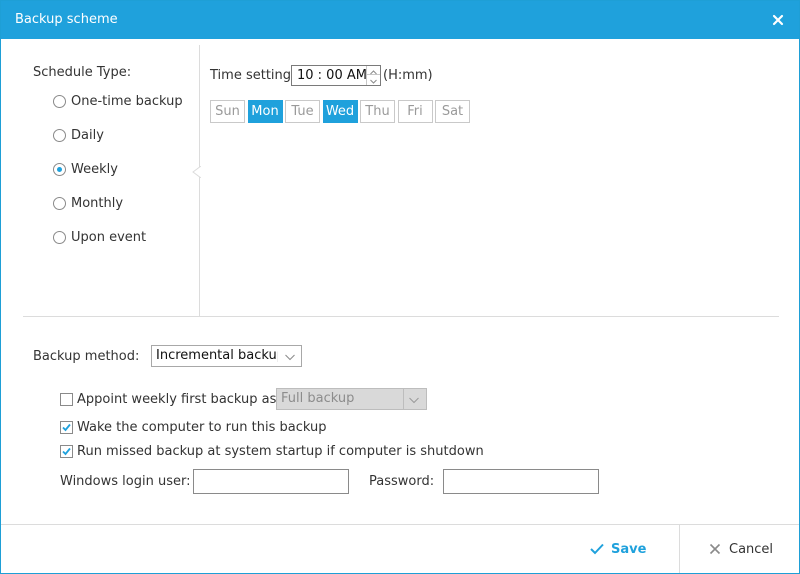 This screenshot has height=574, width=800. Describe the element at coordinates (408, 75) in the screenshot. I see `time-format-hint: (H:mm)` at that location.